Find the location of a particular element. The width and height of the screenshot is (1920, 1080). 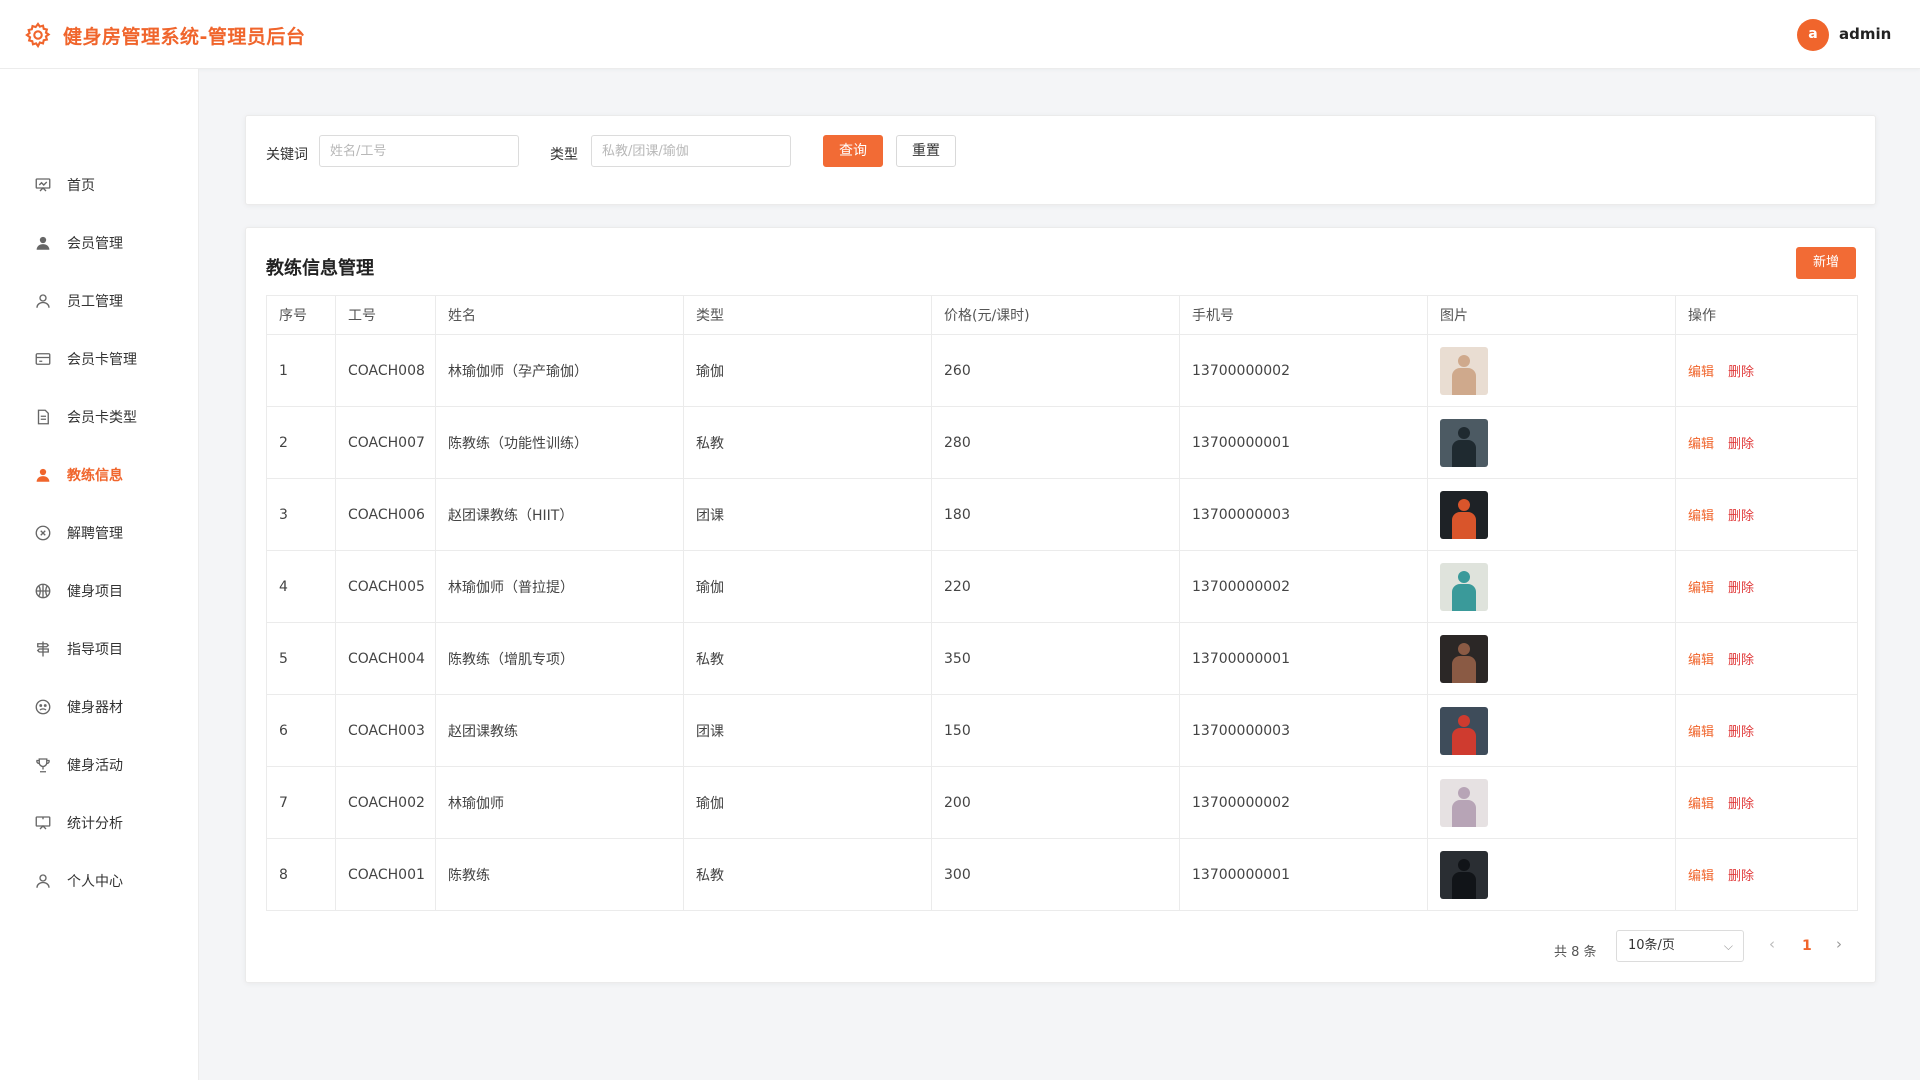

coach-price: 350 is located at coordinates (1055, 658).